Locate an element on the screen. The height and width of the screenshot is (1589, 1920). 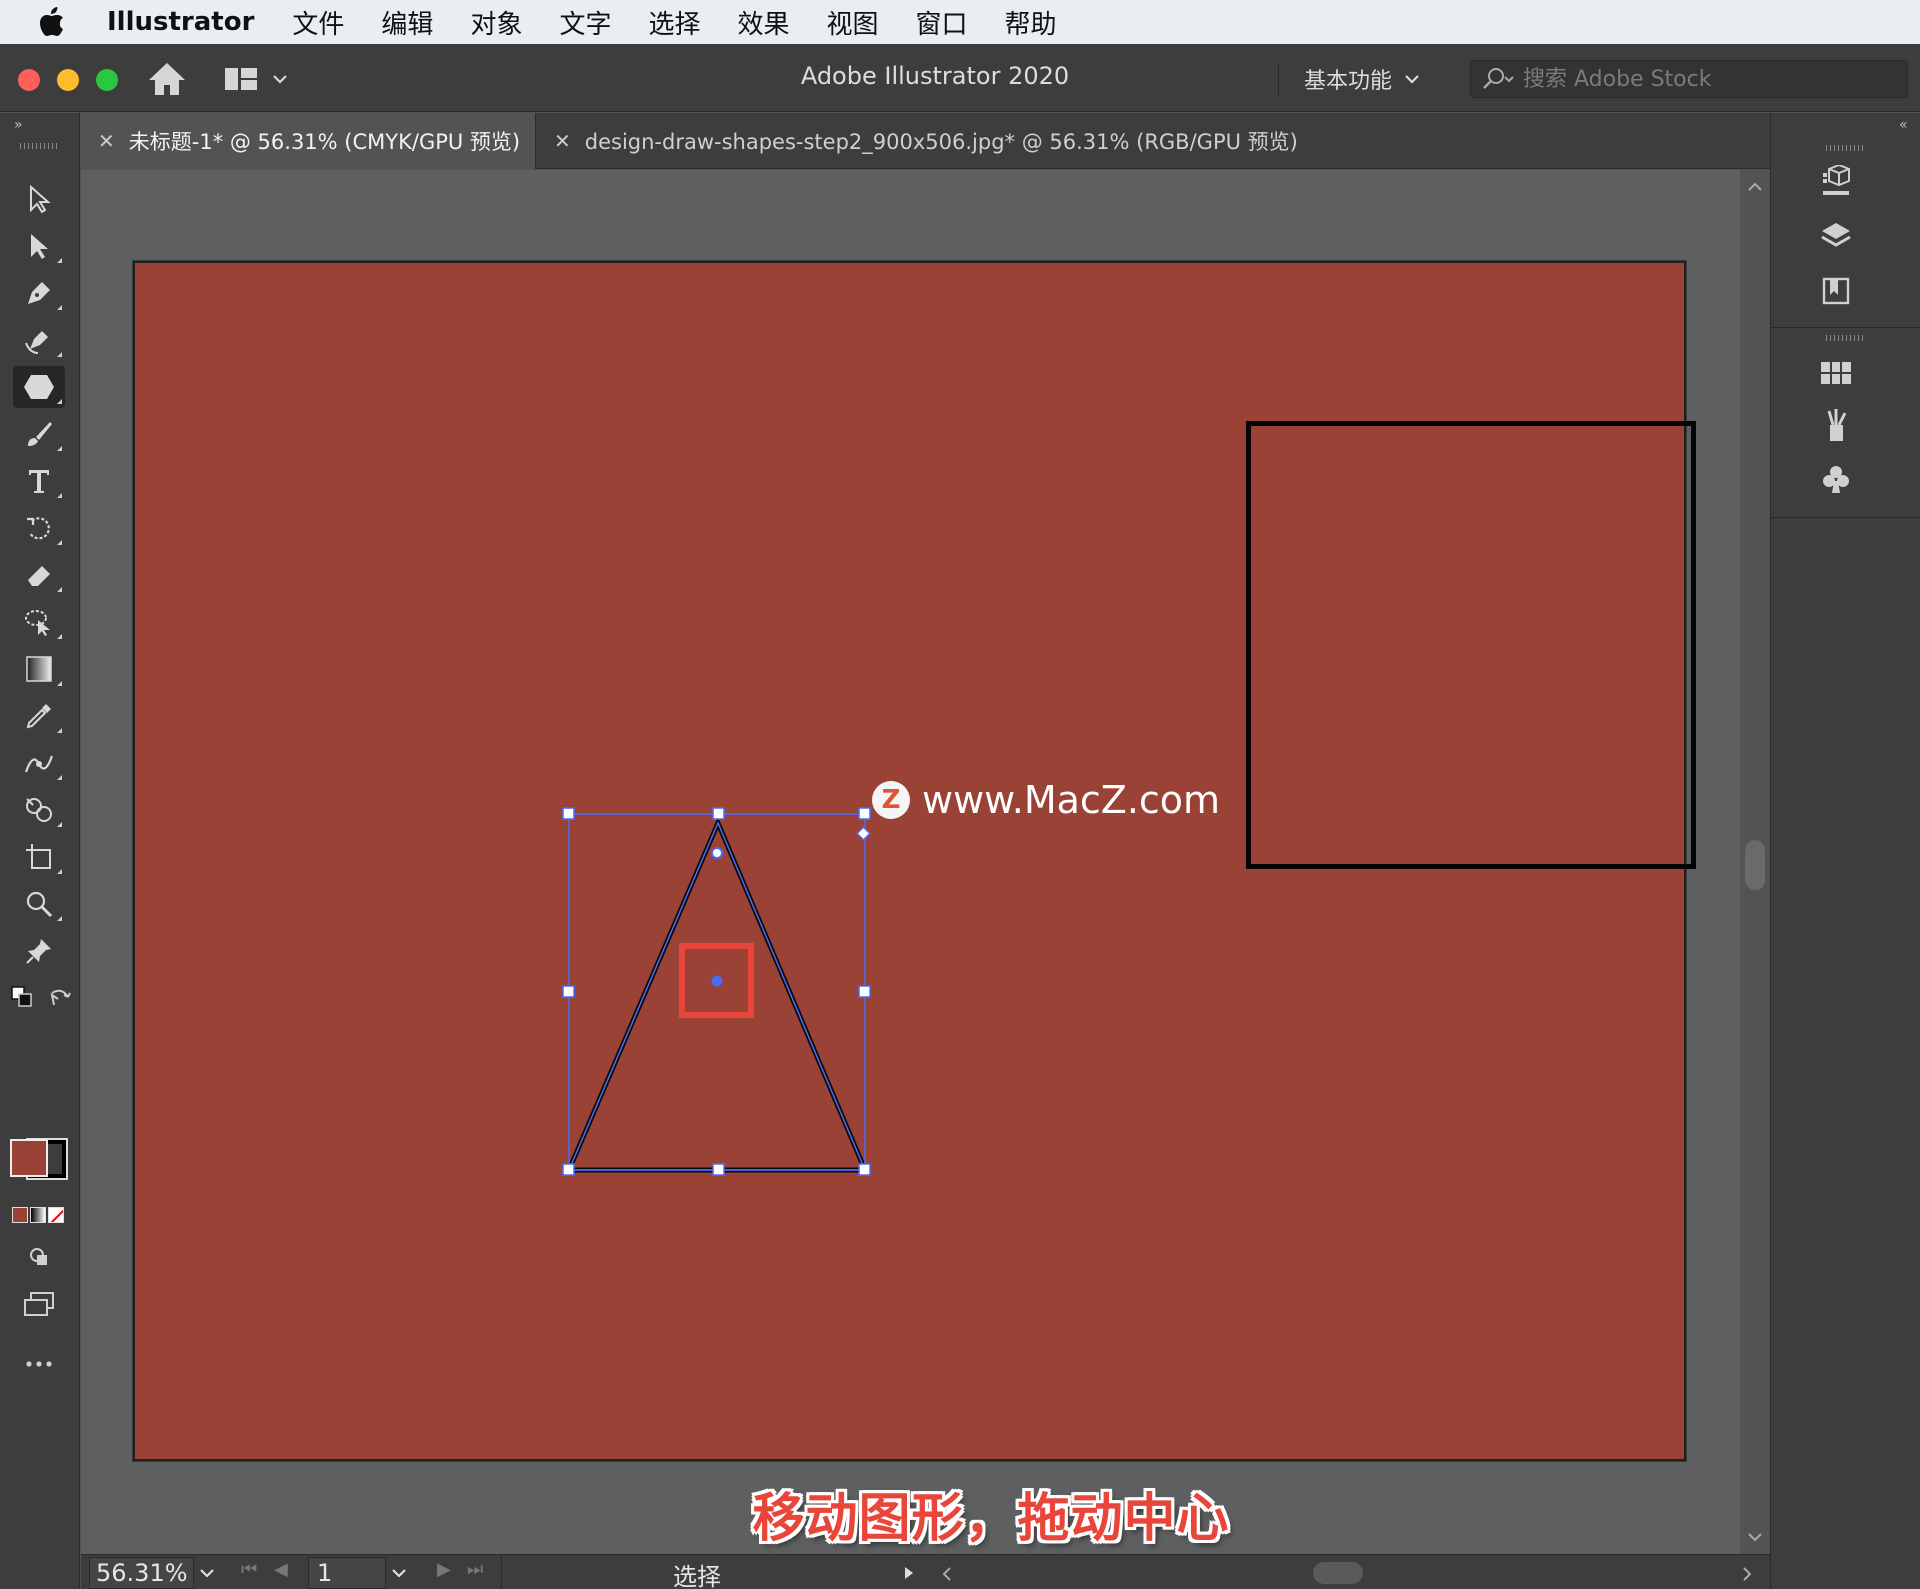
stock-search-box is located at coordinates (1689, 79).